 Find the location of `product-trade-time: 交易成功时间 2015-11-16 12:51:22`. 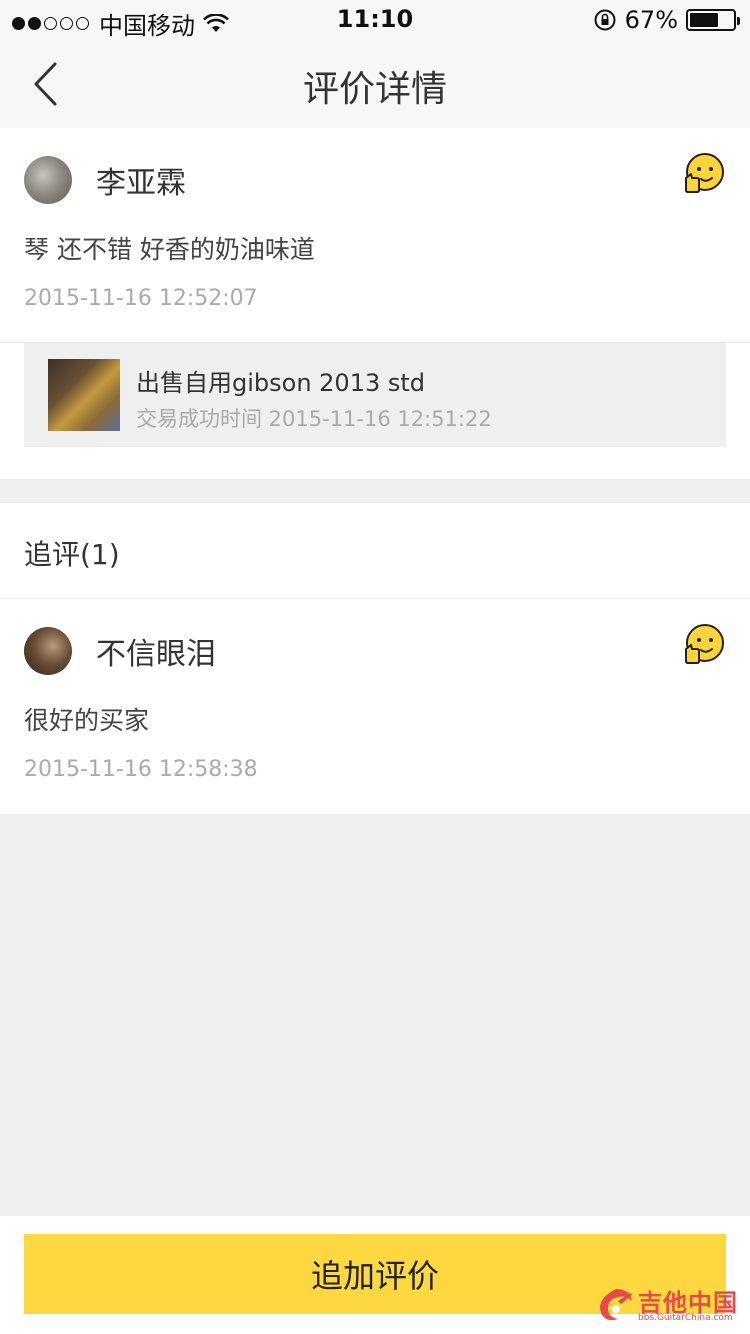

product-trade-time: 交易成功时间 2015-11-16 12:51:22 is located at coordinates (314, 419).